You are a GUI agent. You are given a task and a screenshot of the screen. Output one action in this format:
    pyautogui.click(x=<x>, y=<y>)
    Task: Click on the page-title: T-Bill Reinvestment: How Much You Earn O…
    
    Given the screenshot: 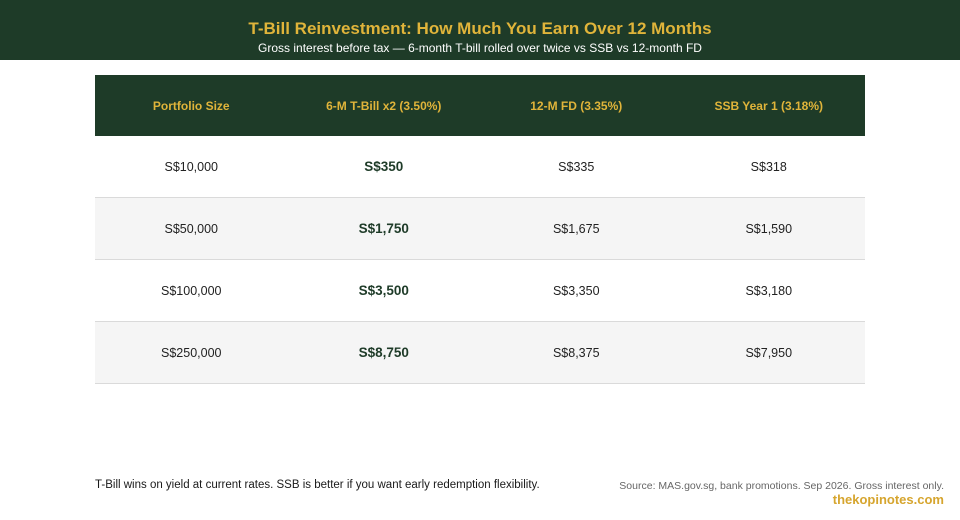 What is the action you would take?
    pyautogui.click(x=480, y=28)
    